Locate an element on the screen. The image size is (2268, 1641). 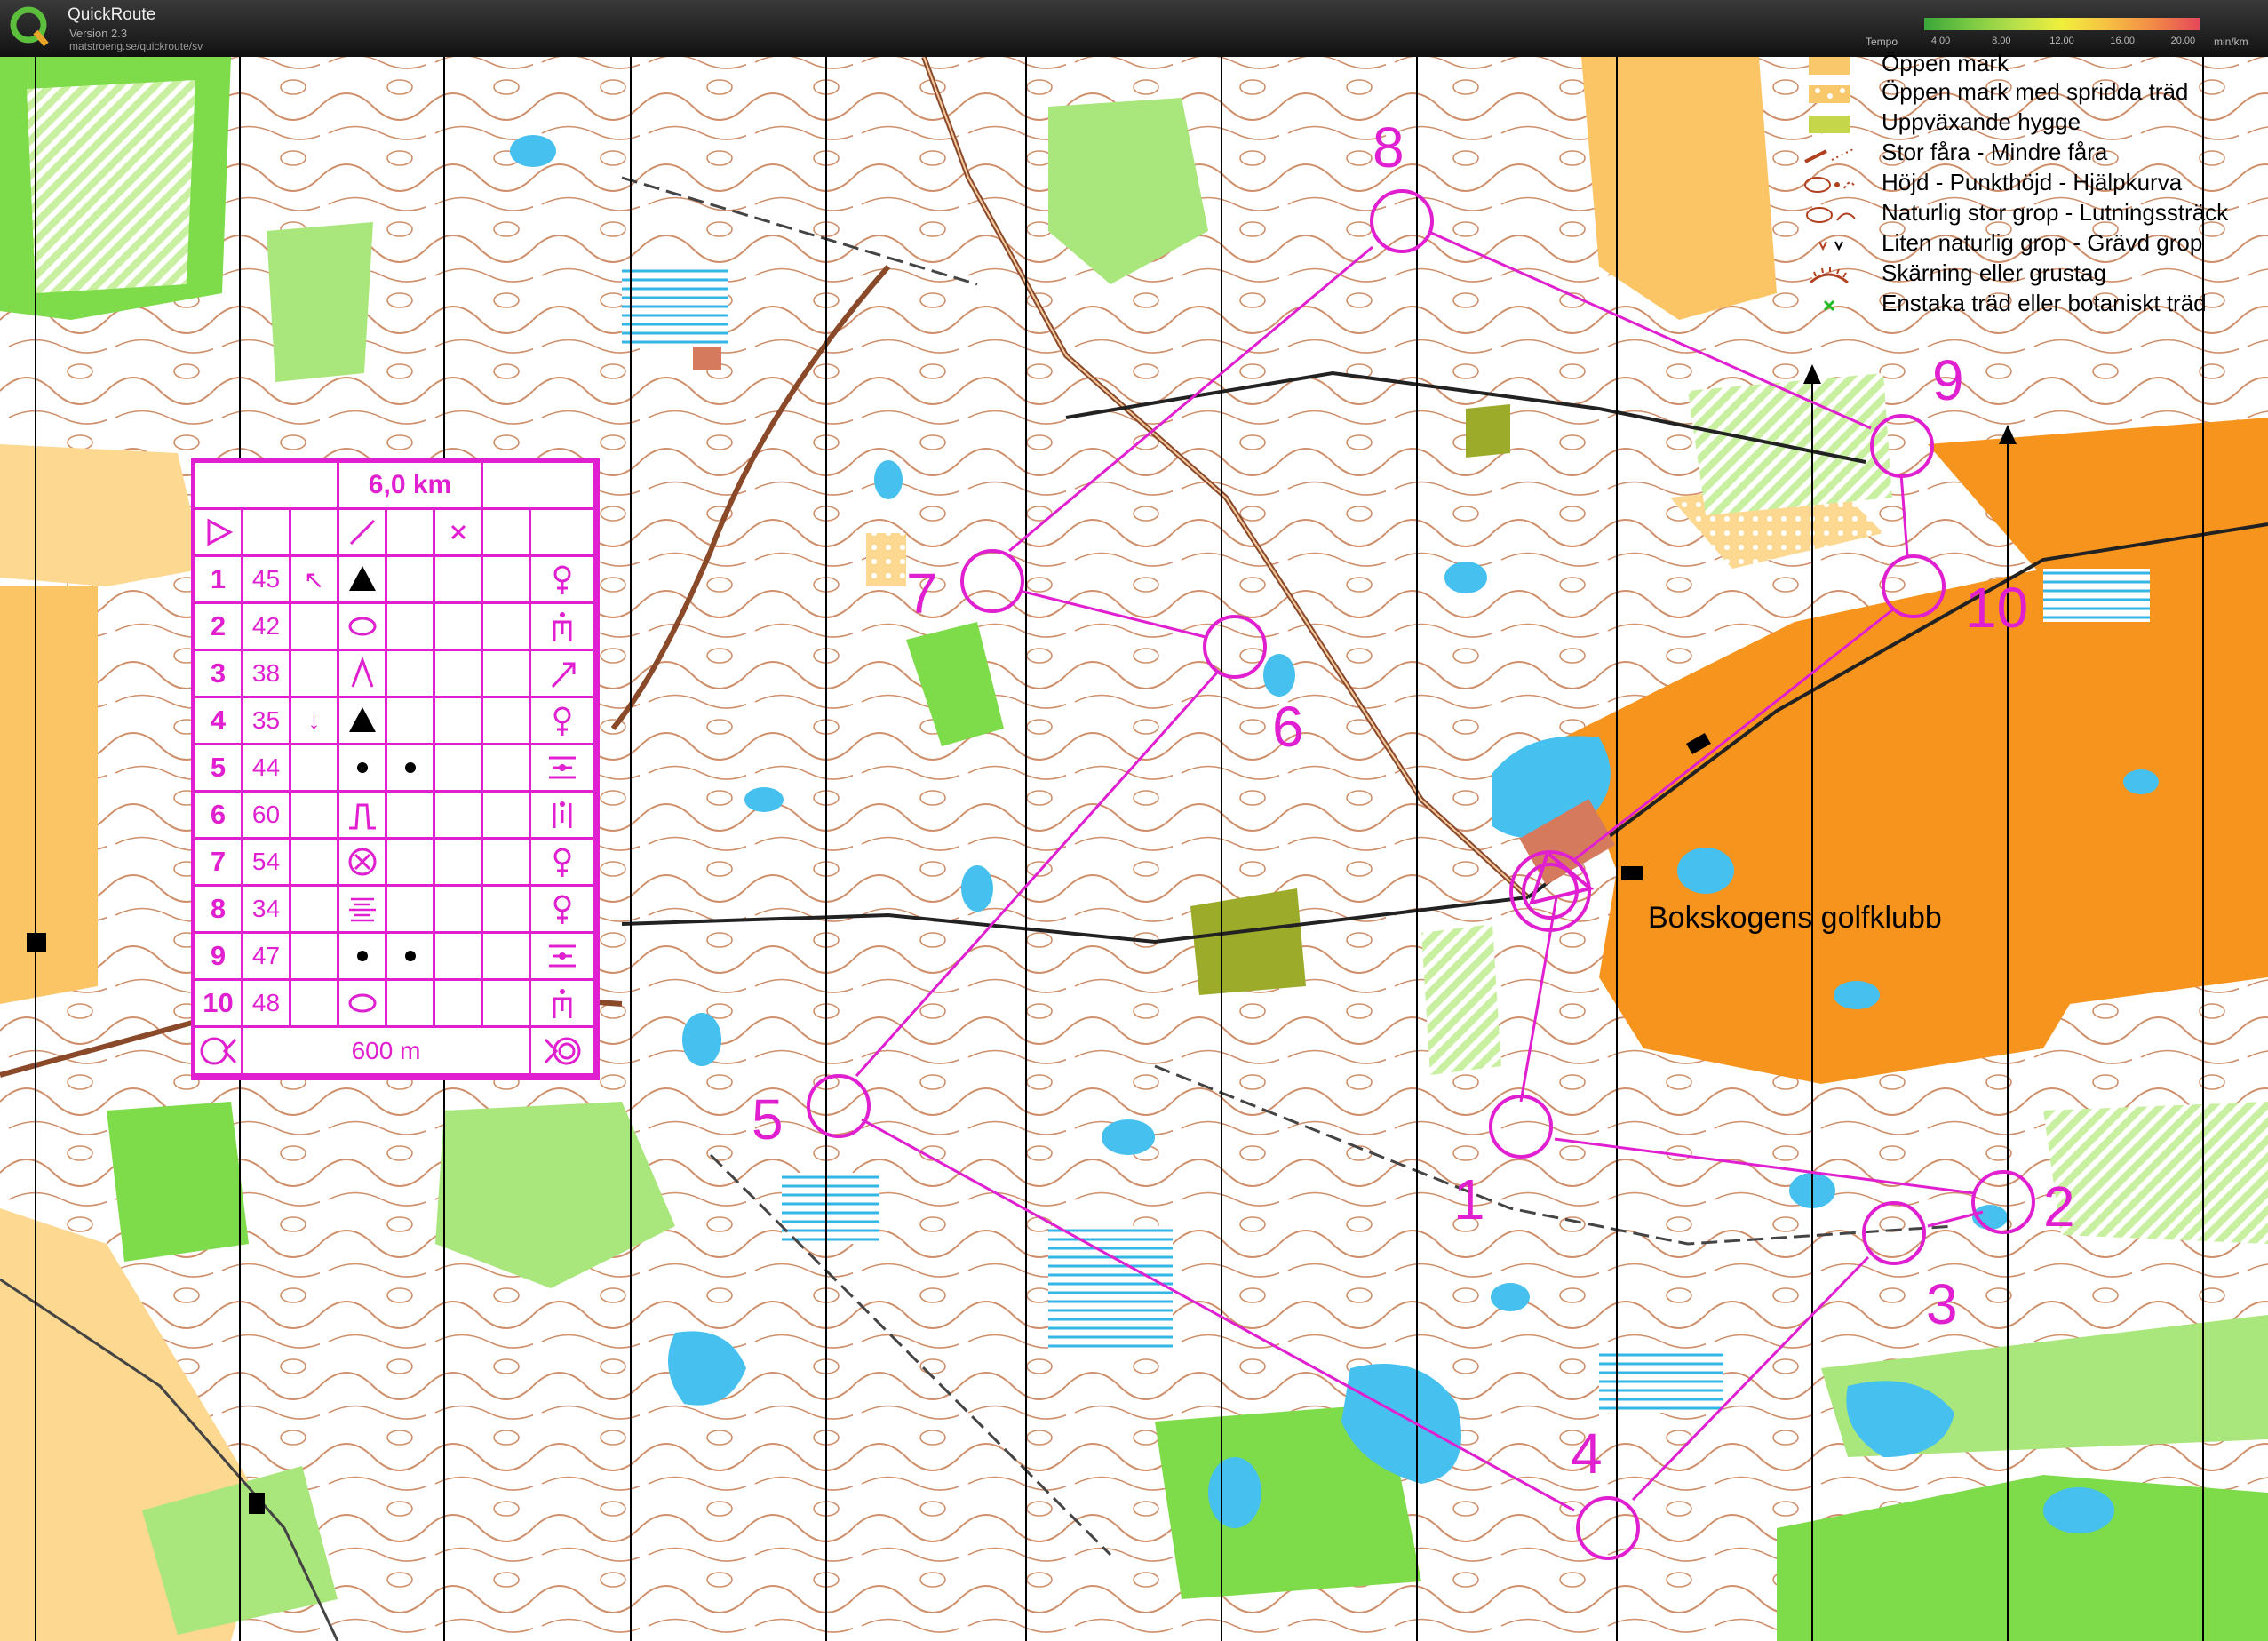
legend-row: Öppen mark med spridda träd is located at coordinates (2031, 92).